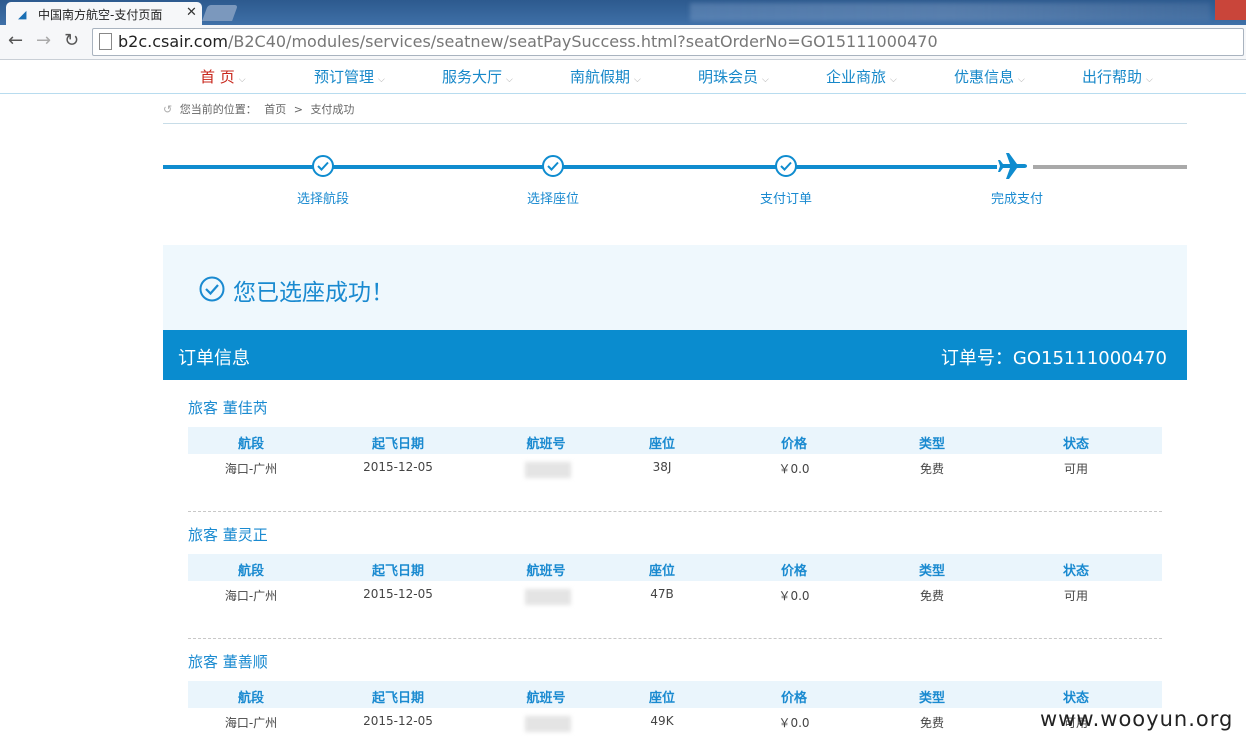  What do you see at coordinates (168, 109) in the screenshot?
I see `location-icon: ↺` at bounding box center [168, 109].